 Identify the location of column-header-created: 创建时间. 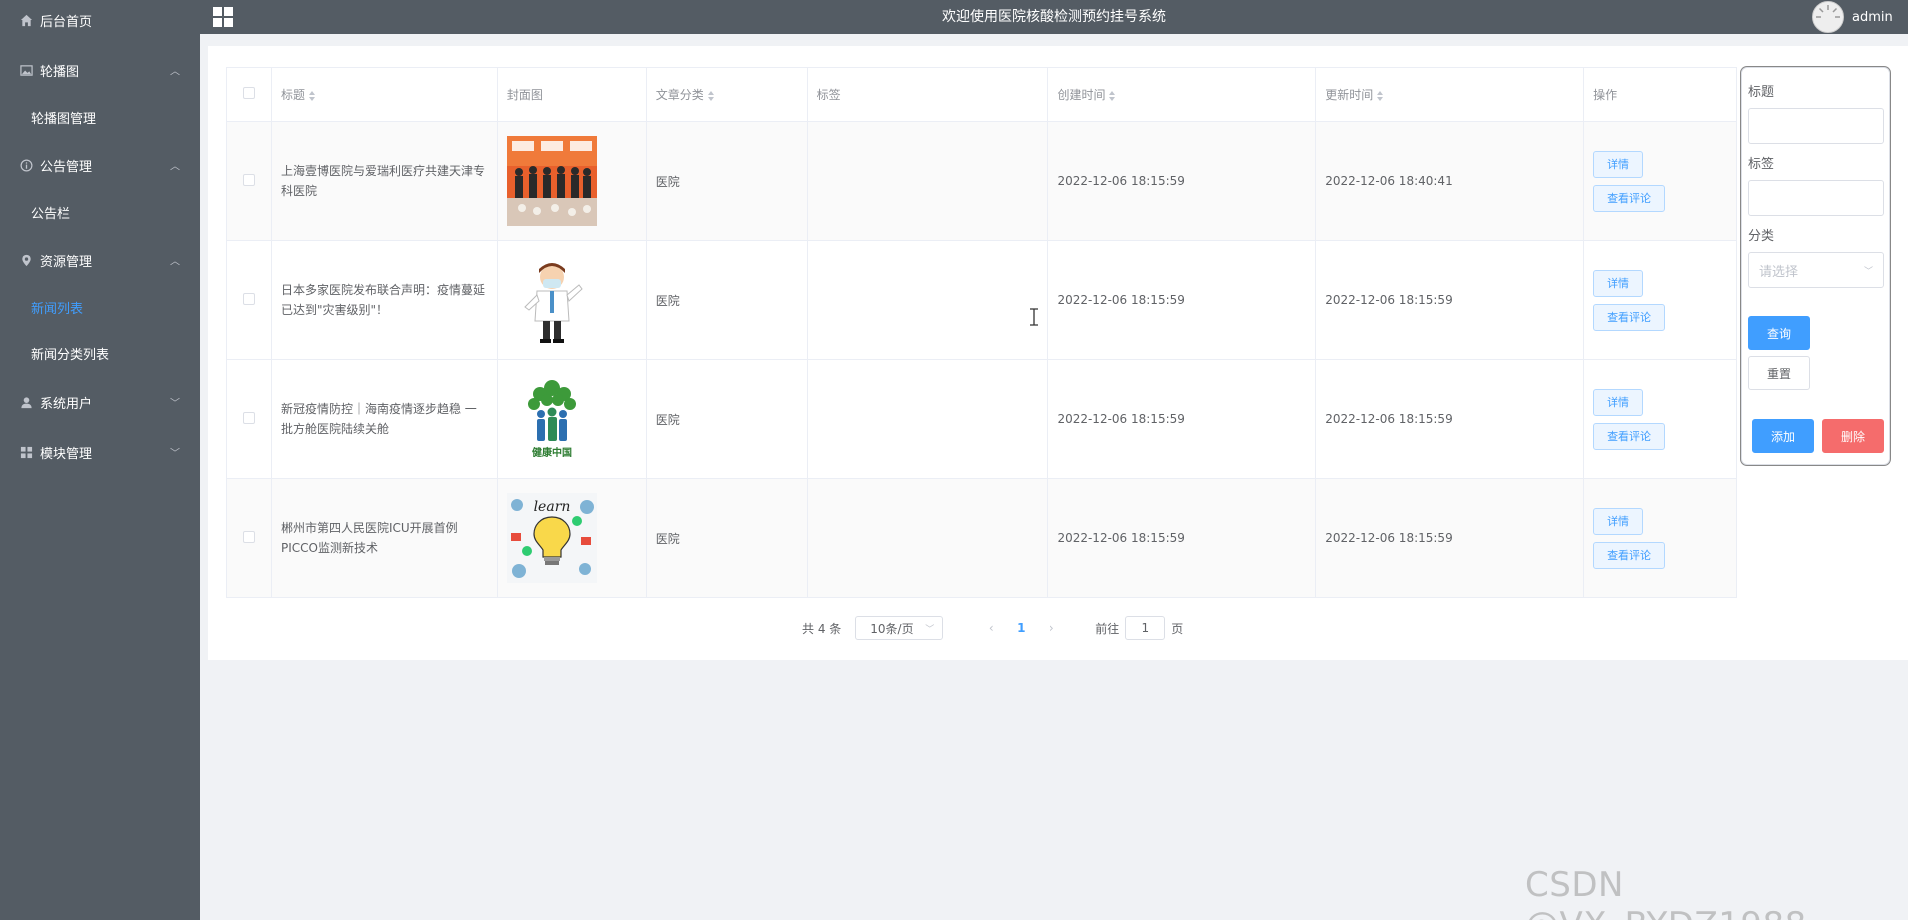
(1182, 94).